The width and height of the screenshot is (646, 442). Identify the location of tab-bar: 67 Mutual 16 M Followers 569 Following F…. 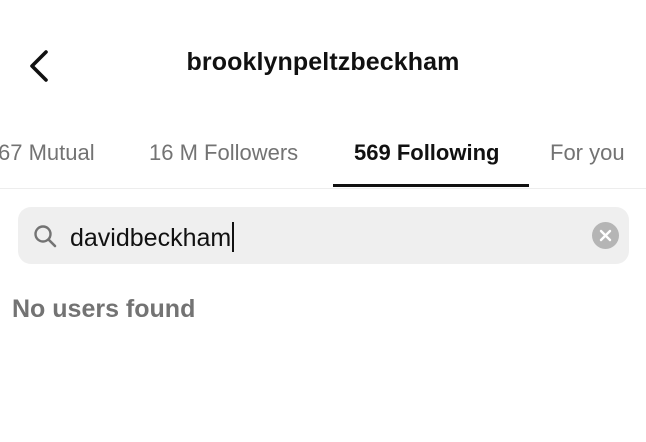
(323, 158).